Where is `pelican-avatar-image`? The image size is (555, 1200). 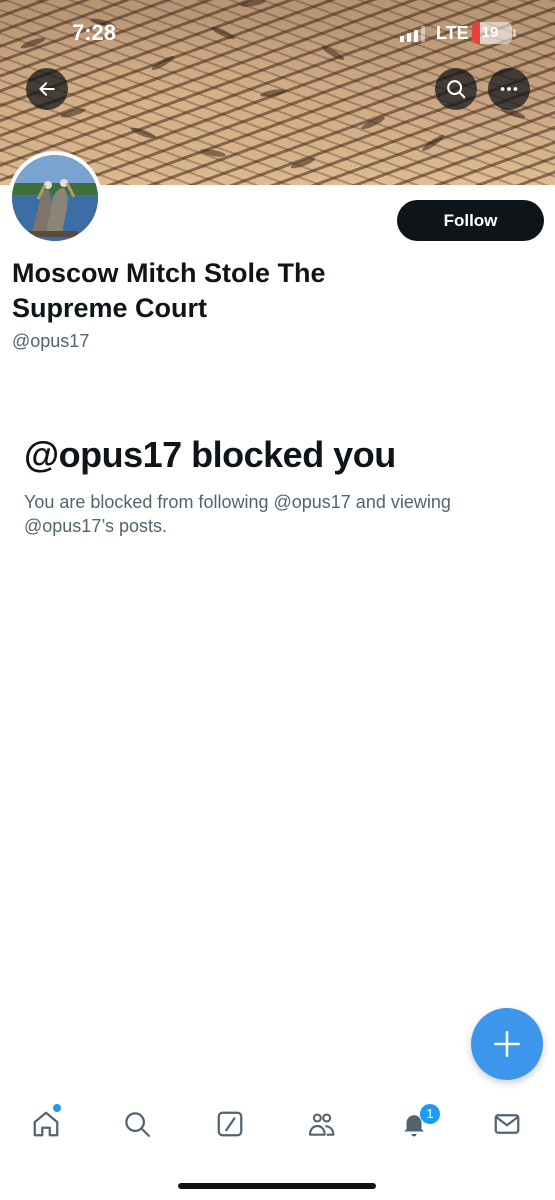 pelican-avatar-image is located at coordinates (55, 198).